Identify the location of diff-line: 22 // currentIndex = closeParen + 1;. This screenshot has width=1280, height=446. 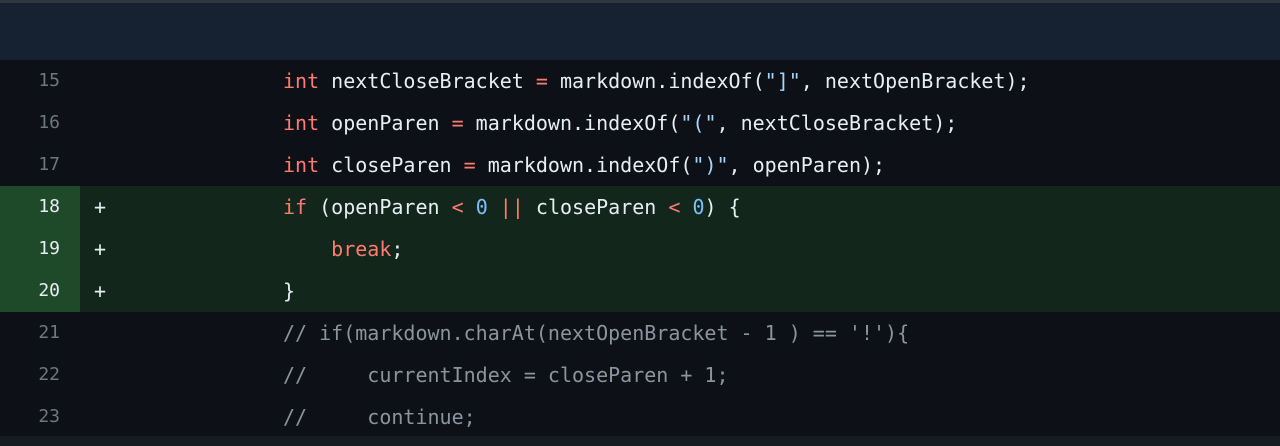
(640, 375).